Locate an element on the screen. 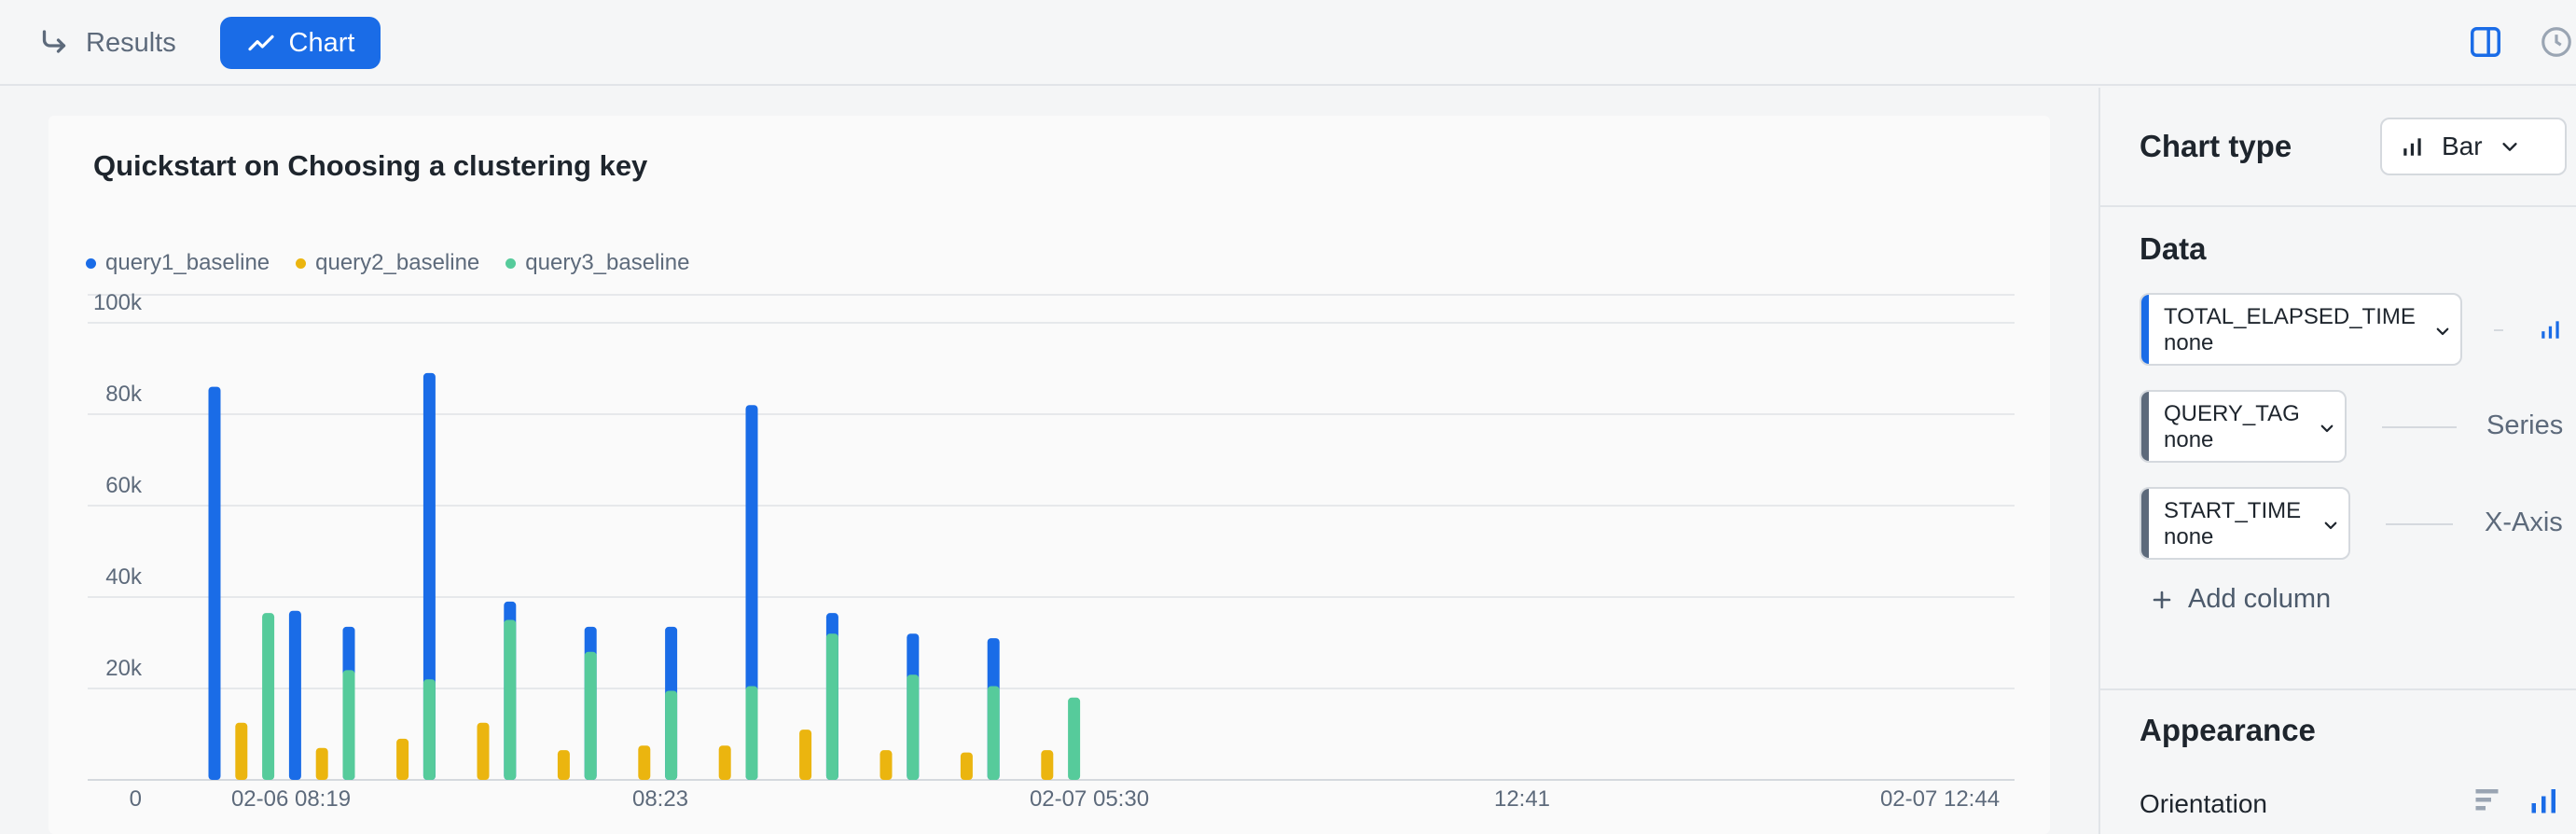 The height and width of the screenshot is (834, 2576). orientation-label: Orientation is located at coordinates (2203, 803).